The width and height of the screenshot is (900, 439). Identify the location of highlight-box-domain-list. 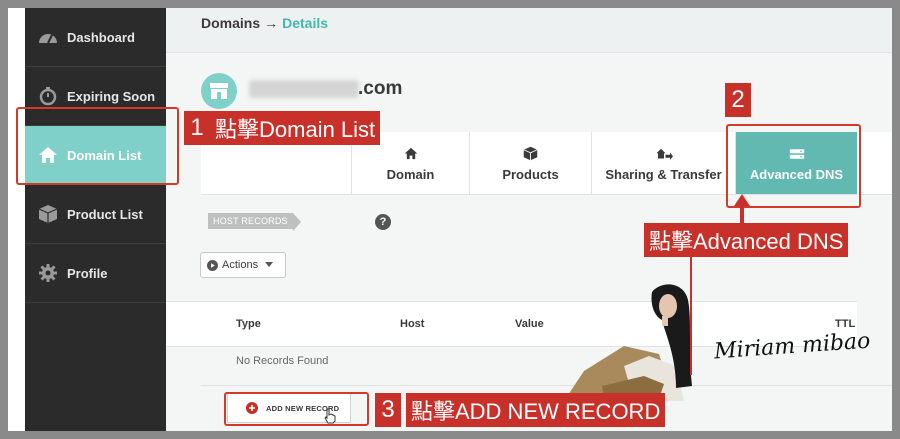
(97, 146).